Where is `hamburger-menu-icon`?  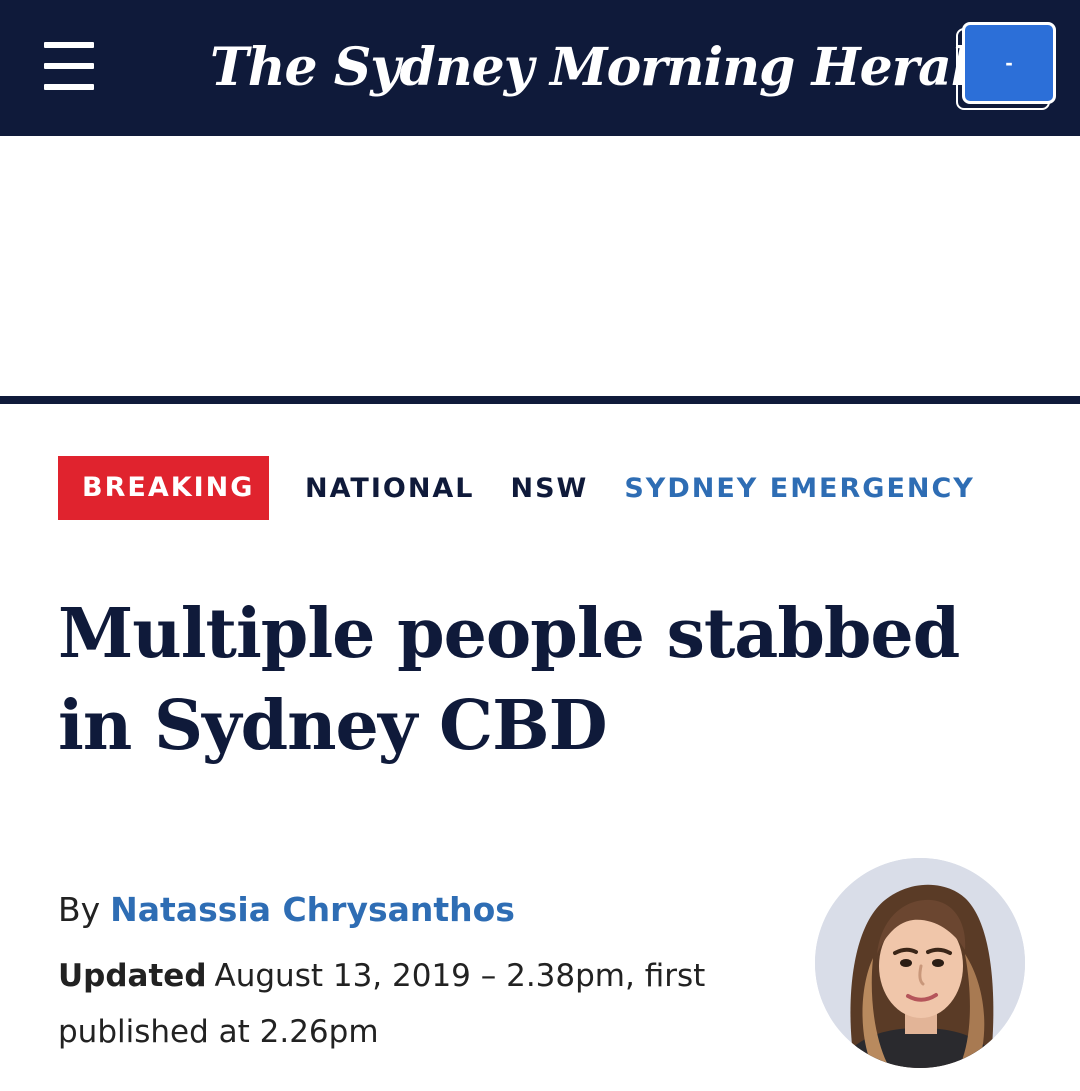 hamburger-menu-icon is located at coordinates (69, 66).